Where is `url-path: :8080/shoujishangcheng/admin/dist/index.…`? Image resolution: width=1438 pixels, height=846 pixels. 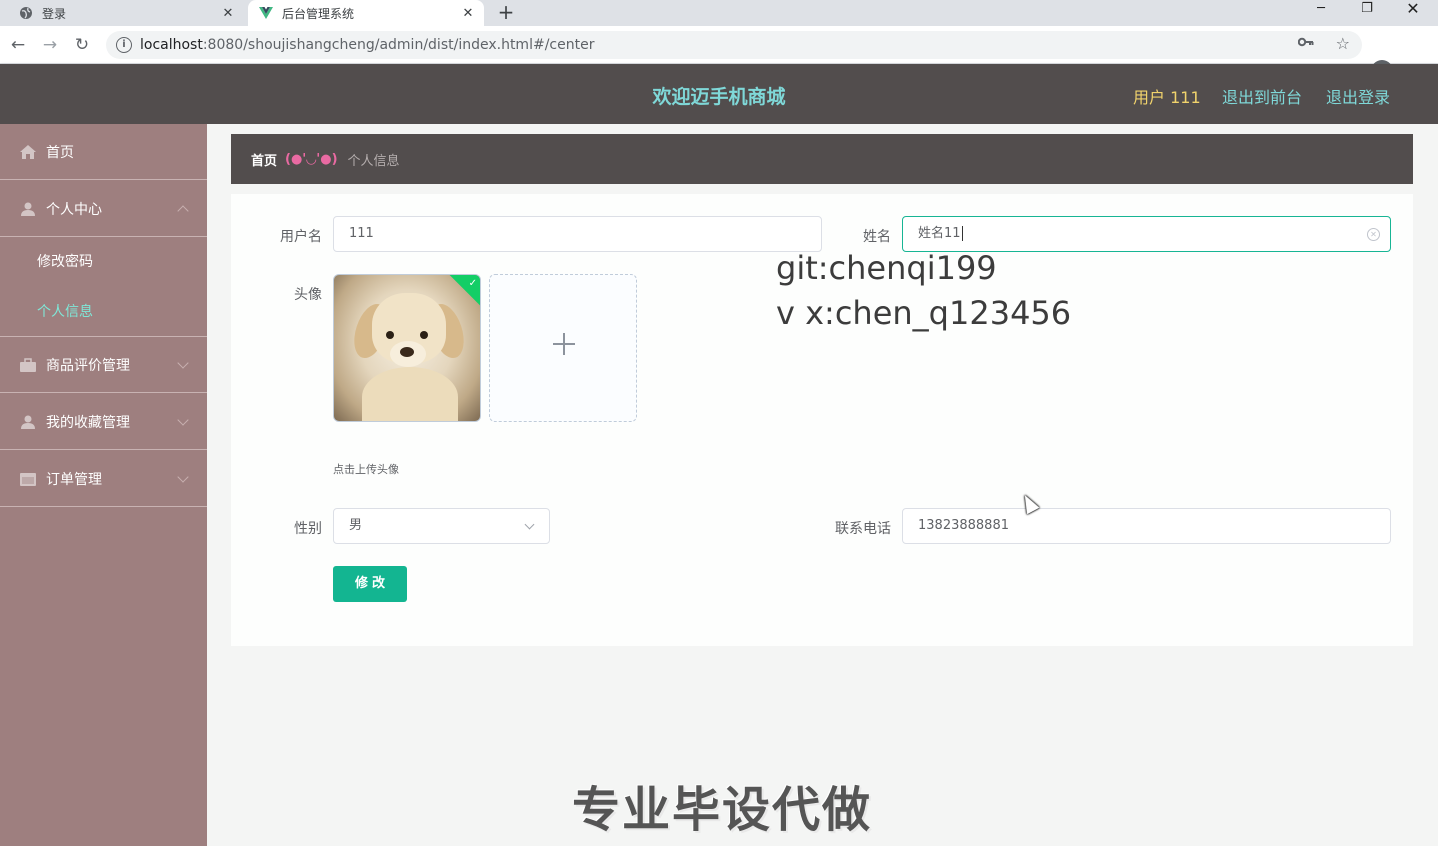 url-path: :8080/shoujishangcheng/admin/dist/index.… is located at coordinates (398, 45).